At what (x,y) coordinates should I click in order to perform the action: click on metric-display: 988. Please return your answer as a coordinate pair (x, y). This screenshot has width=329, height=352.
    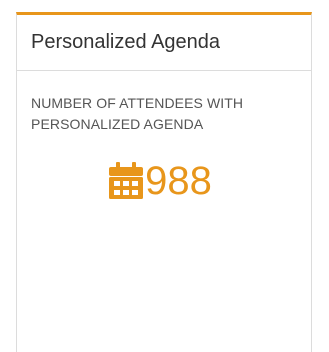
    Looking at the image, I should click on (160, 181).